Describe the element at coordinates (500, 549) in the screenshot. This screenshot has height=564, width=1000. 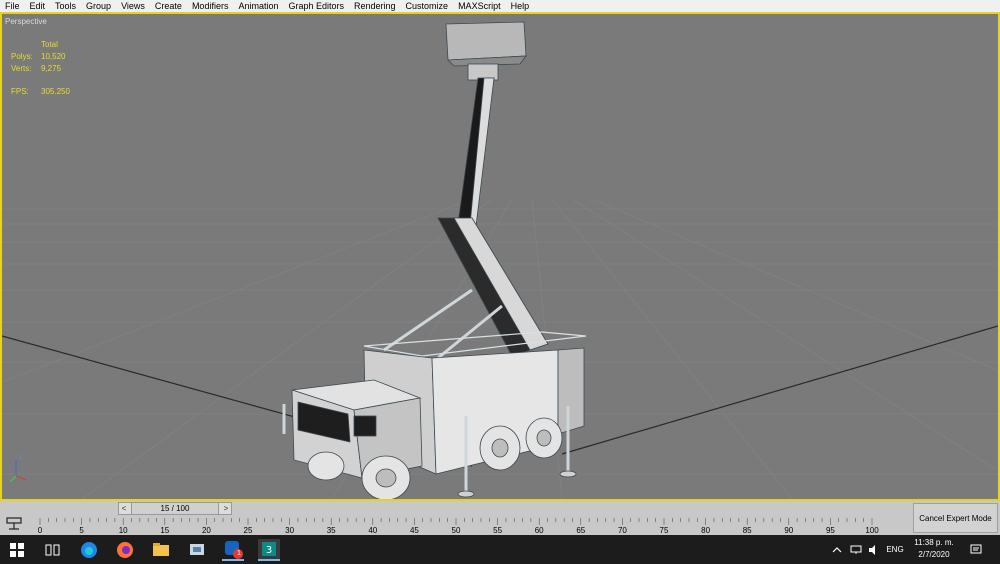
I see `windows-taskbar: 1 3 ENG 11:38 p. m. 2/7/2020` at that location.